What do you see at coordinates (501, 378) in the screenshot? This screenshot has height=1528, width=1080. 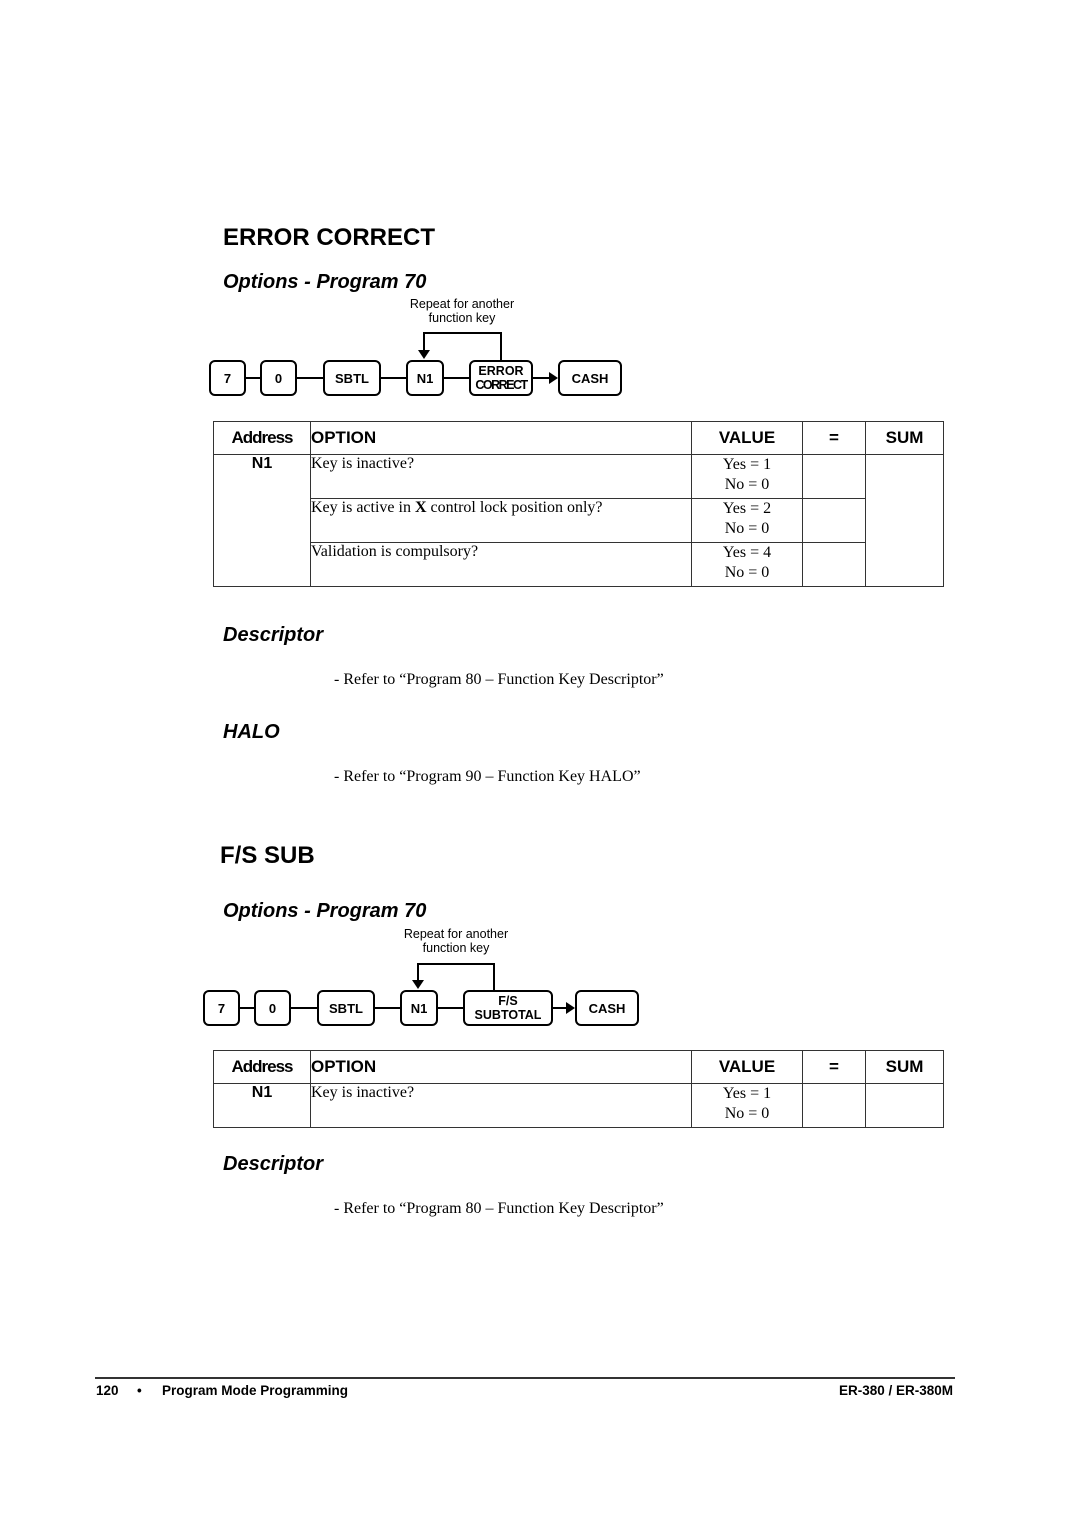 I see `key-error-correct: ERROR CORRECT` at bounding box center [501, 378].